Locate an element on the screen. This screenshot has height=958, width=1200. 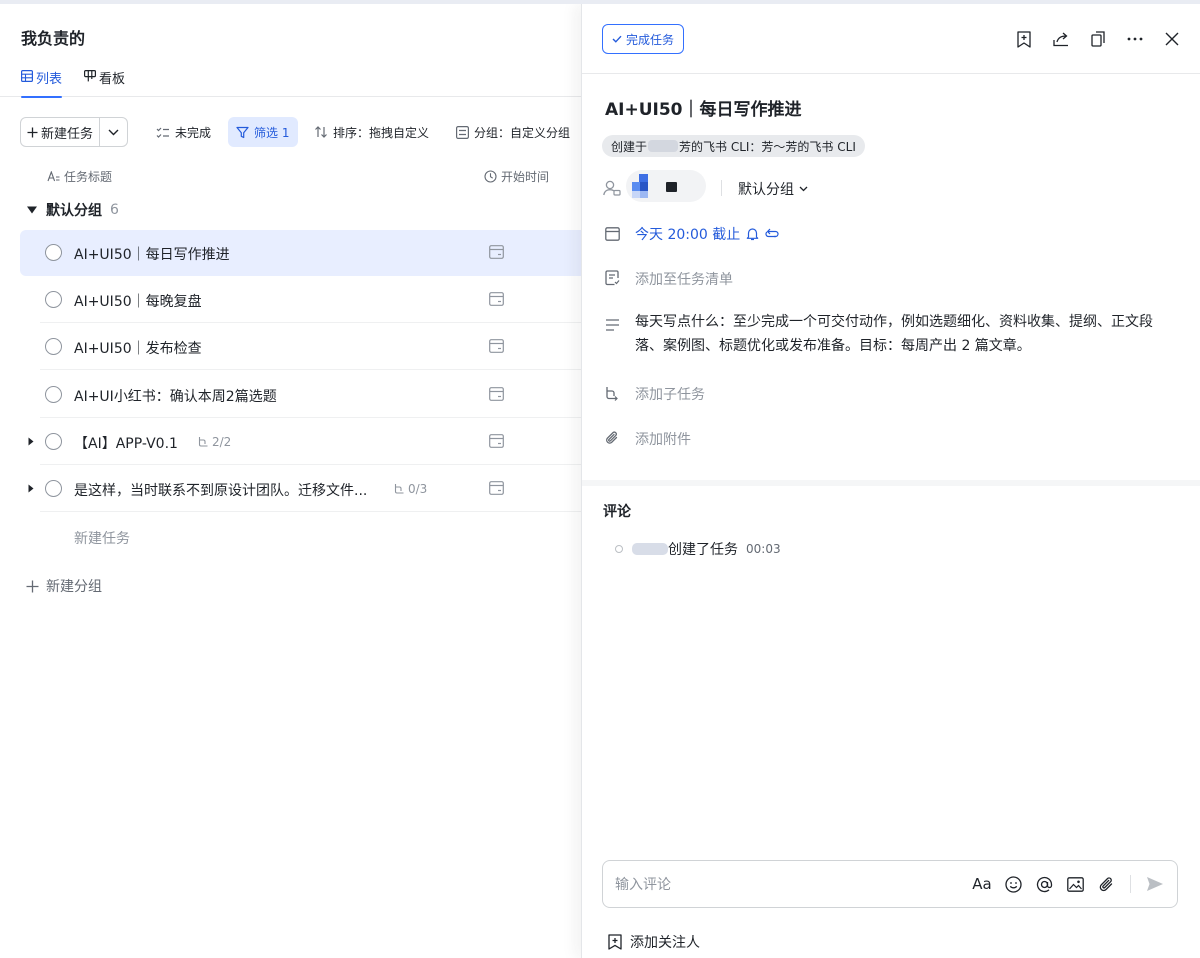
source-suffix: 芳的飞书 CLI：芳～芳的飞书 CLI is located at coordinates (767, 146).